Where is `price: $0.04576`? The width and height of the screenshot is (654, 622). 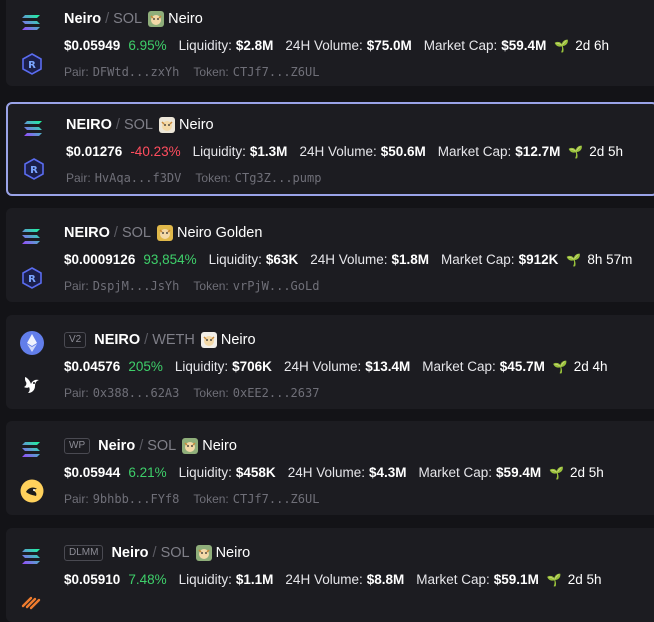
price: $0.04576 is located at coordinates (92, 366).